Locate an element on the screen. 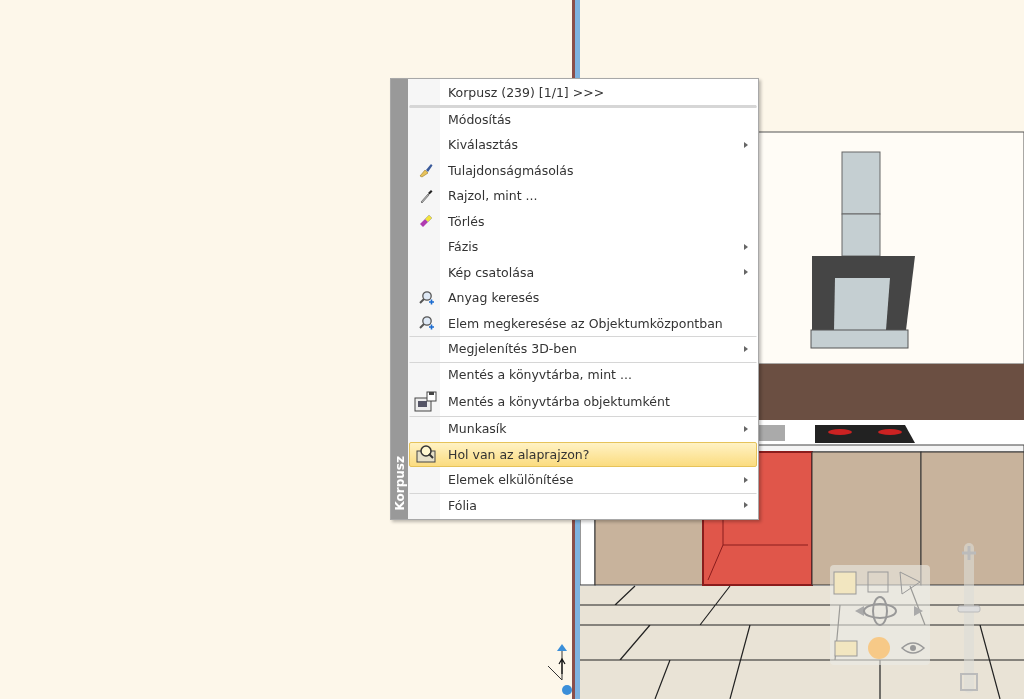 This screenshot has height=699, width=1024. orbit-icon is located at coordinates (880, 611).